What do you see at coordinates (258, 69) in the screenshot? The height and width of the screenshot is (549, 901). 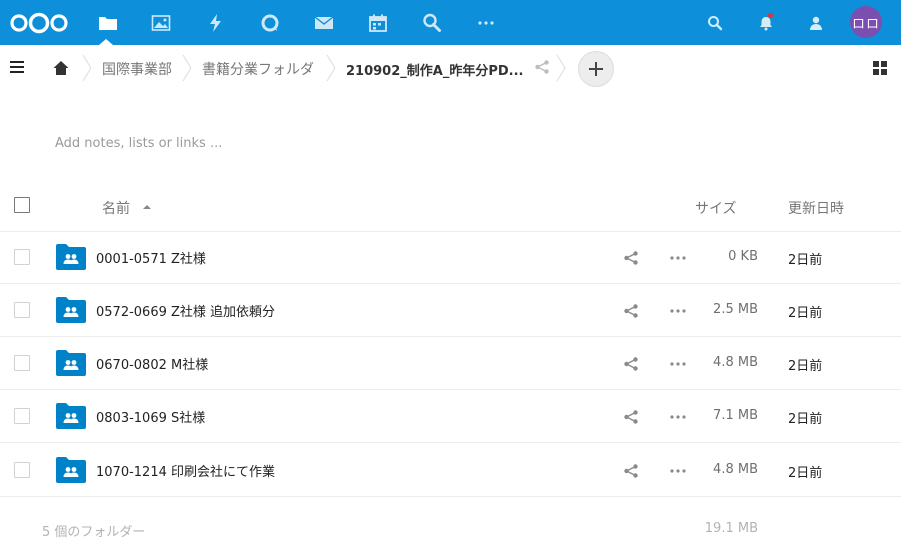 I see `breadcrumb-item-books: 書籍分業フォルダ` at bounding box center [258, 69].